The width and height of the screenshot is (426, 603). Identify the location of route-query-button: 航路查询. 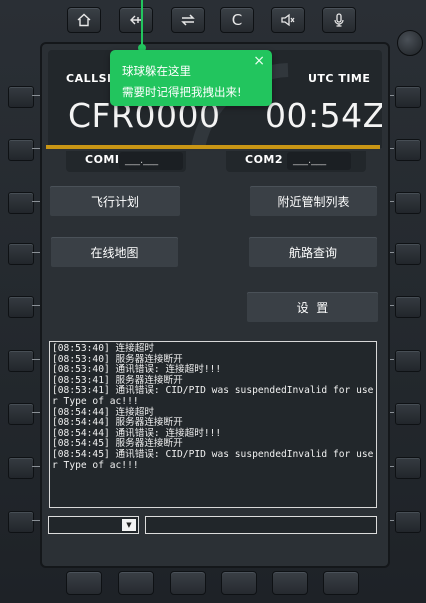
(313, 252).